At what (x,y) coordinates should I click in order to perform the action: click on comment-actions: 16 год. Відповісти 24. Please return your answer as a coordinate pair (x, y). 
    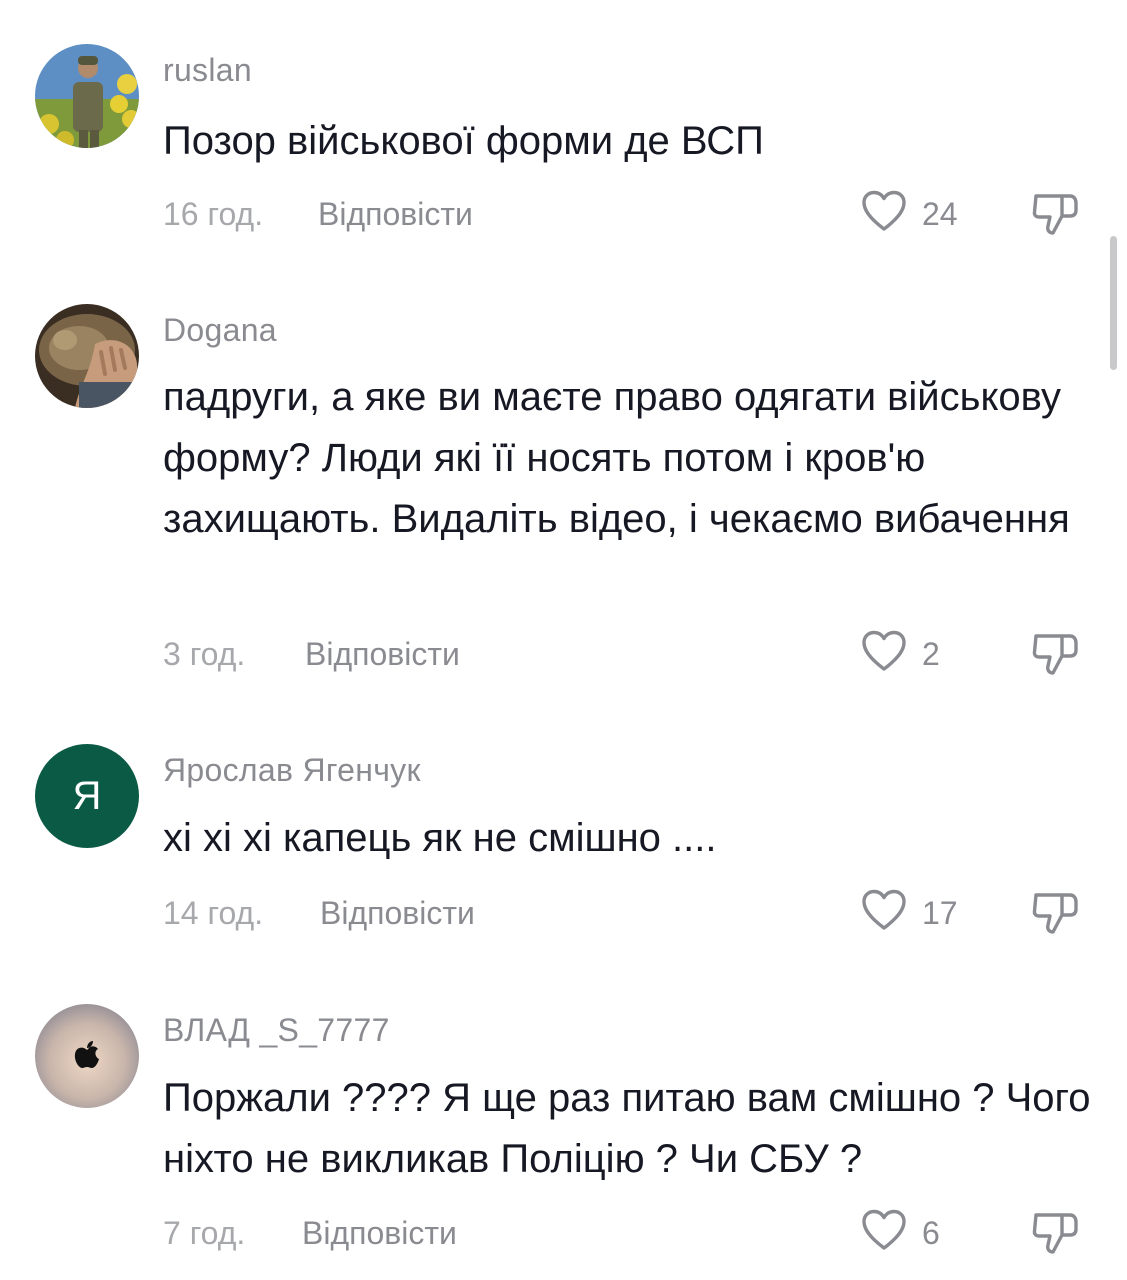
    Looking at the image, I should click on (563, 218).